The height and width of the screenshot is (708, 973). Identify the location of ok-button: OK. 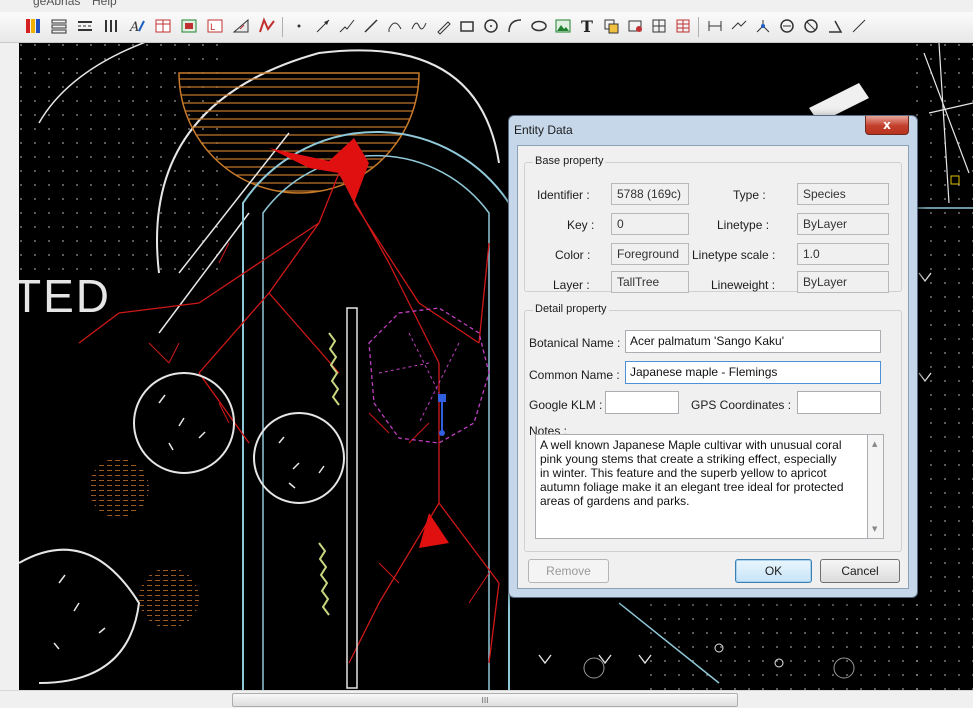
(773, 571).